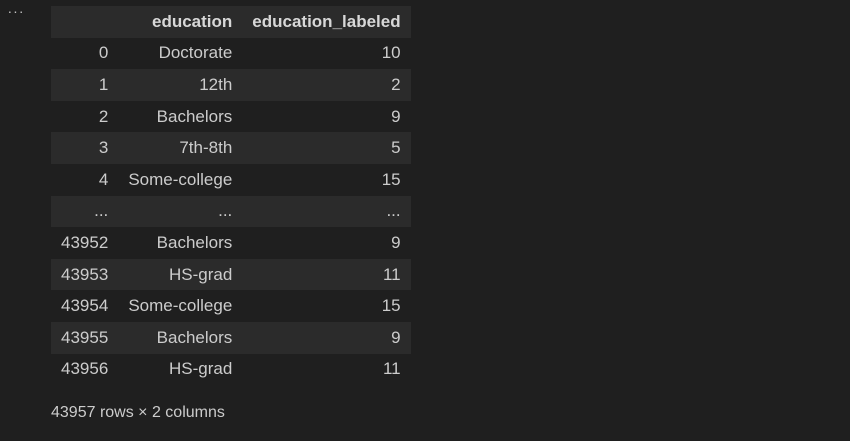  I want to click on cell-education: Doctorate, so click(195, 53).